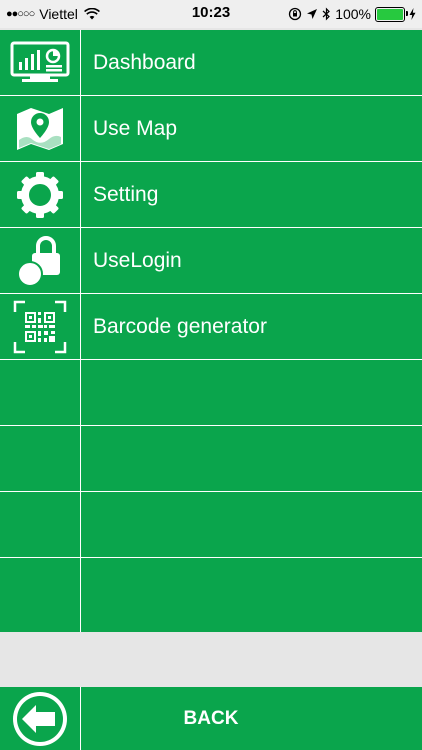 The height and width of the screenshot is (750, 422). Describe the element at coordinates (326, 14) in the screenshot. I see `bluetooth-icon` at that location.